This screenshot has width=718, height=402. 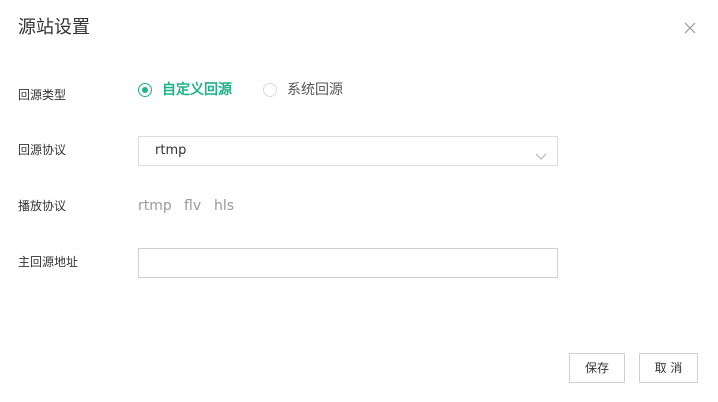 What do you see at coordinates (348, 151) in the screenshot?
I see `origin-protocol-select: rtmp` at bounding box center [348, 151].